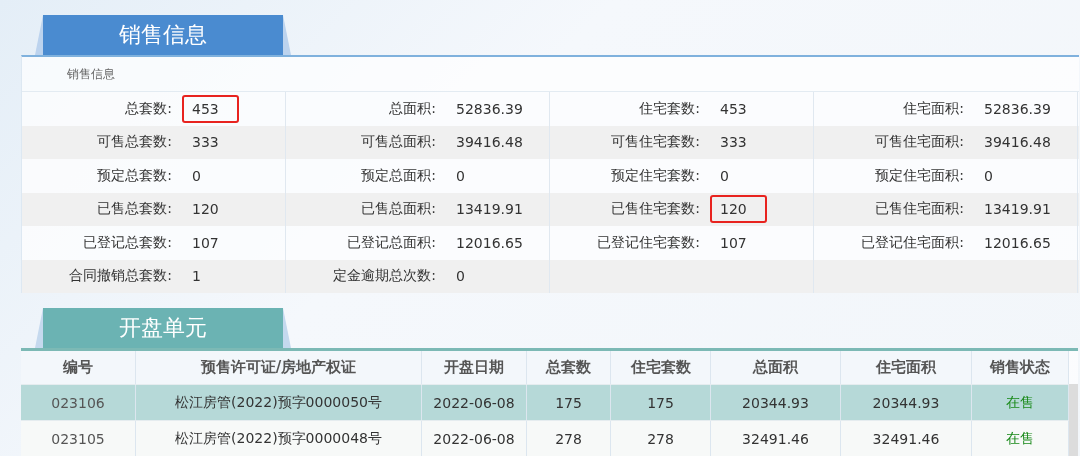 Image resolution: width=1080 pixels, height=456 pixels. What do you see at coordinates (134, 209) in the screenshot?
I see `field-label: 已售总套数:` at bounding box center [134, 209].